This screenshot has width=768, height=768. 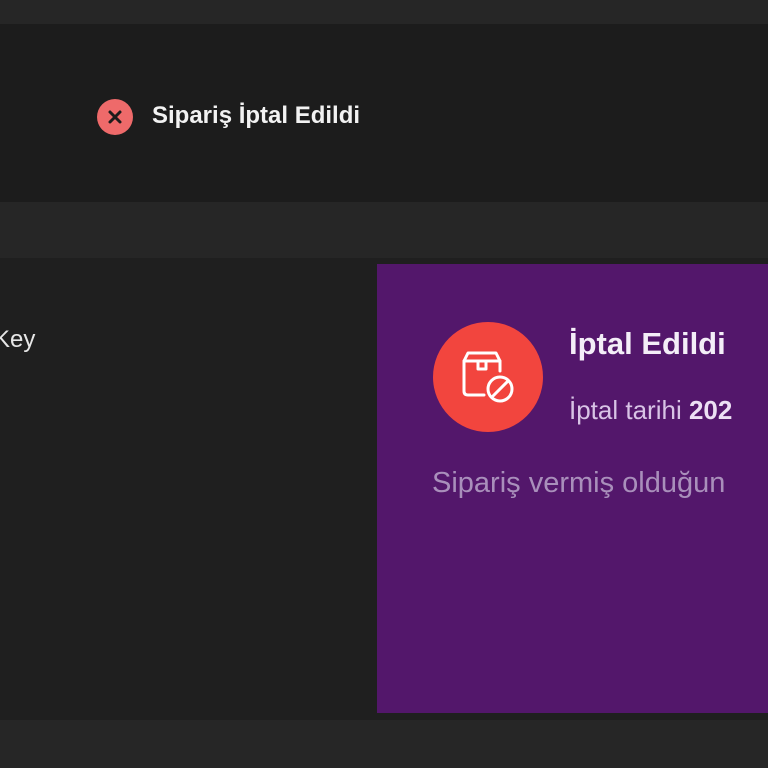 I want to click on bottom-strip, so click(x=384, y=744).